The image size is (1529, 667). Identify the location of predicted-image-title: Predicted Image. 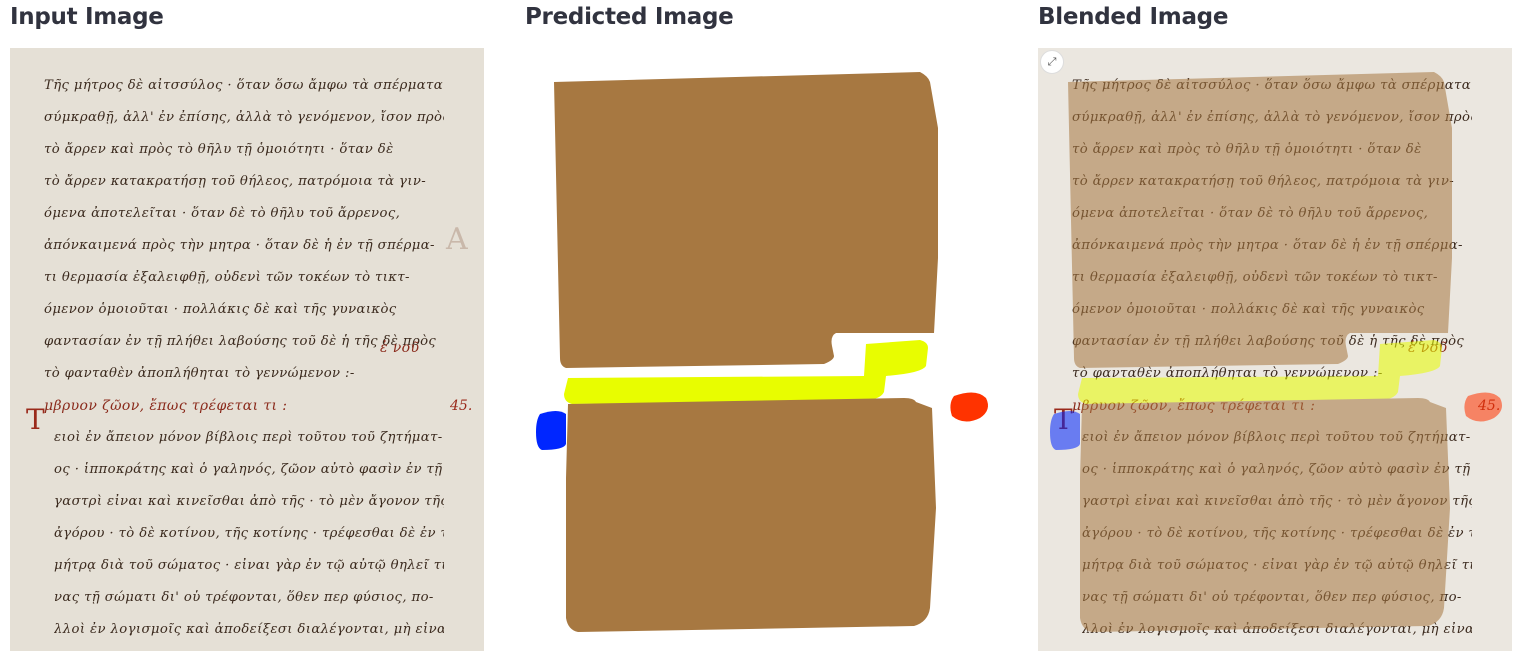
(629, 17).